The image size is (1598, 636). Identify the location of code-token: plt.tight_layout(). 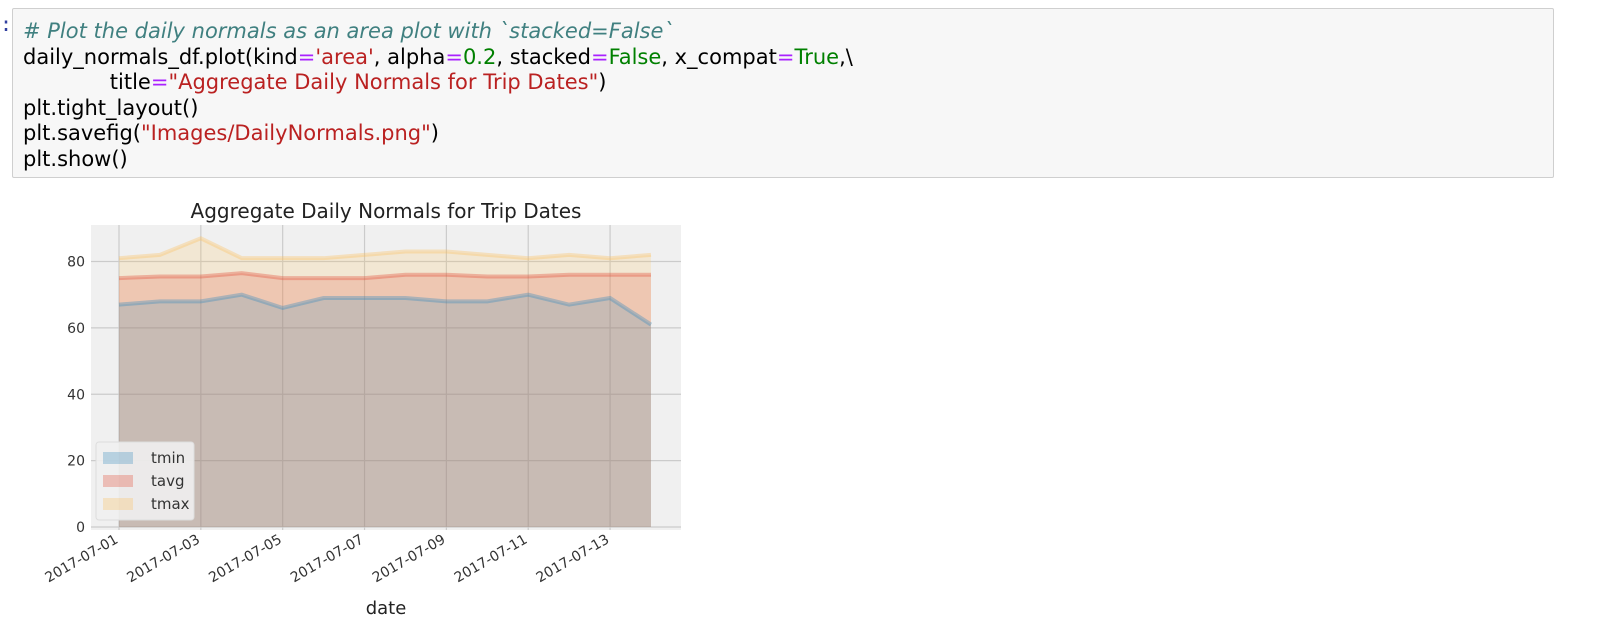
(111, 107).